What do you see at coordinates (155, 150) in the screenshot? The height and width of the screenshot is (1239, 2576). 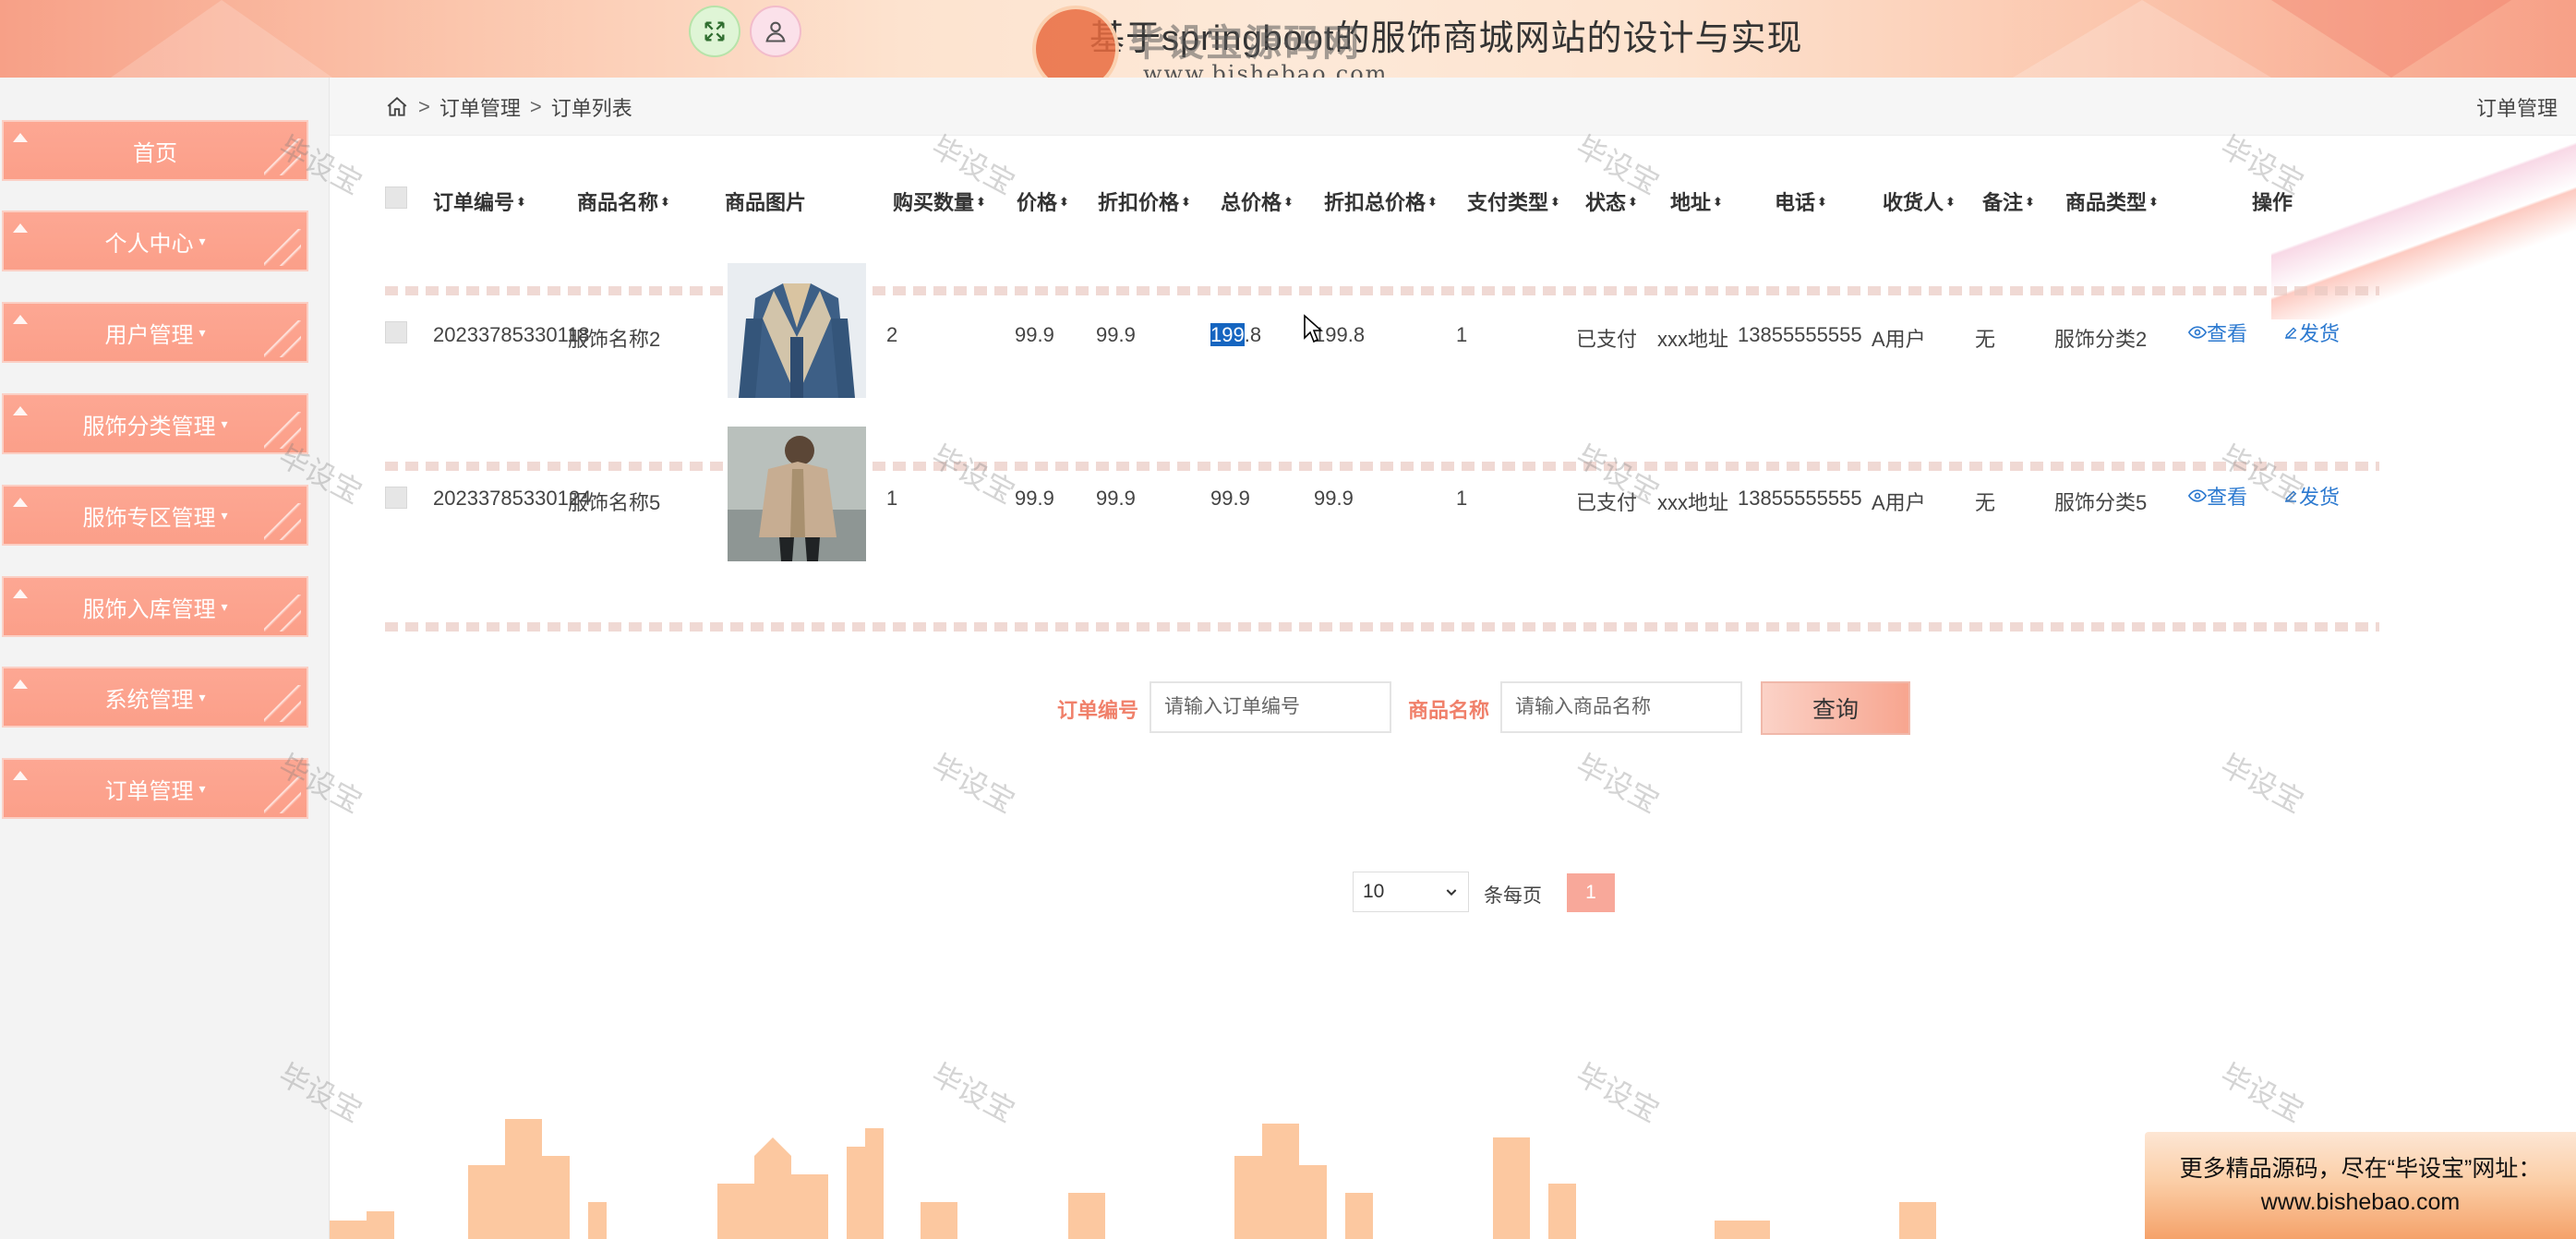 I see `sidebar-item-home: 首页` at bounding box center [155, 150].